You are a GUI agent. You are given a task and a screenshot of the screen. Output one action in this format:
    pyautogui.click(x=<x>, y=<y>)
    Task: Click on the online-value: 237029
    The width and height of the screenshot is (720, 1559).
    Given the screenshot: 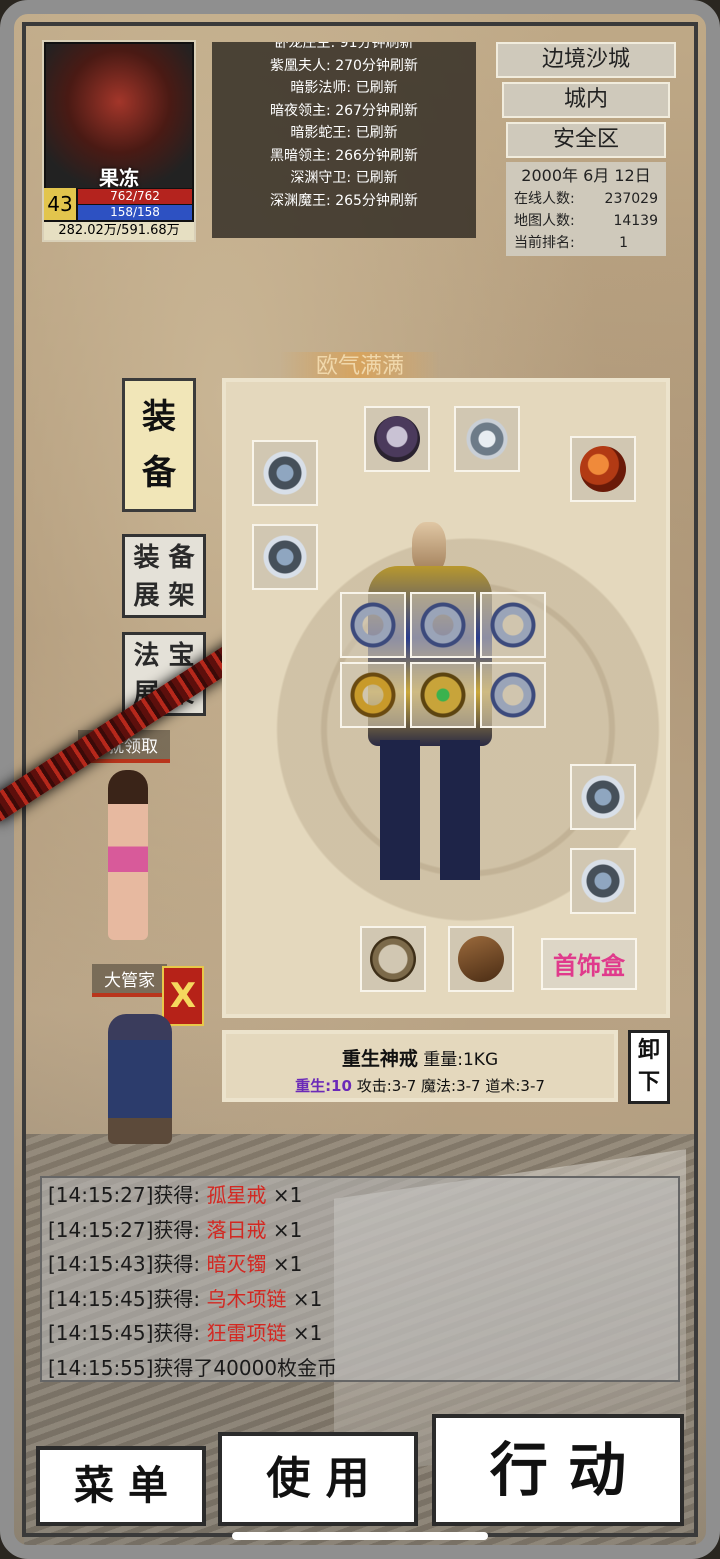 What is the action you would take?
    pyautogui.click(x=631, y=199)
    